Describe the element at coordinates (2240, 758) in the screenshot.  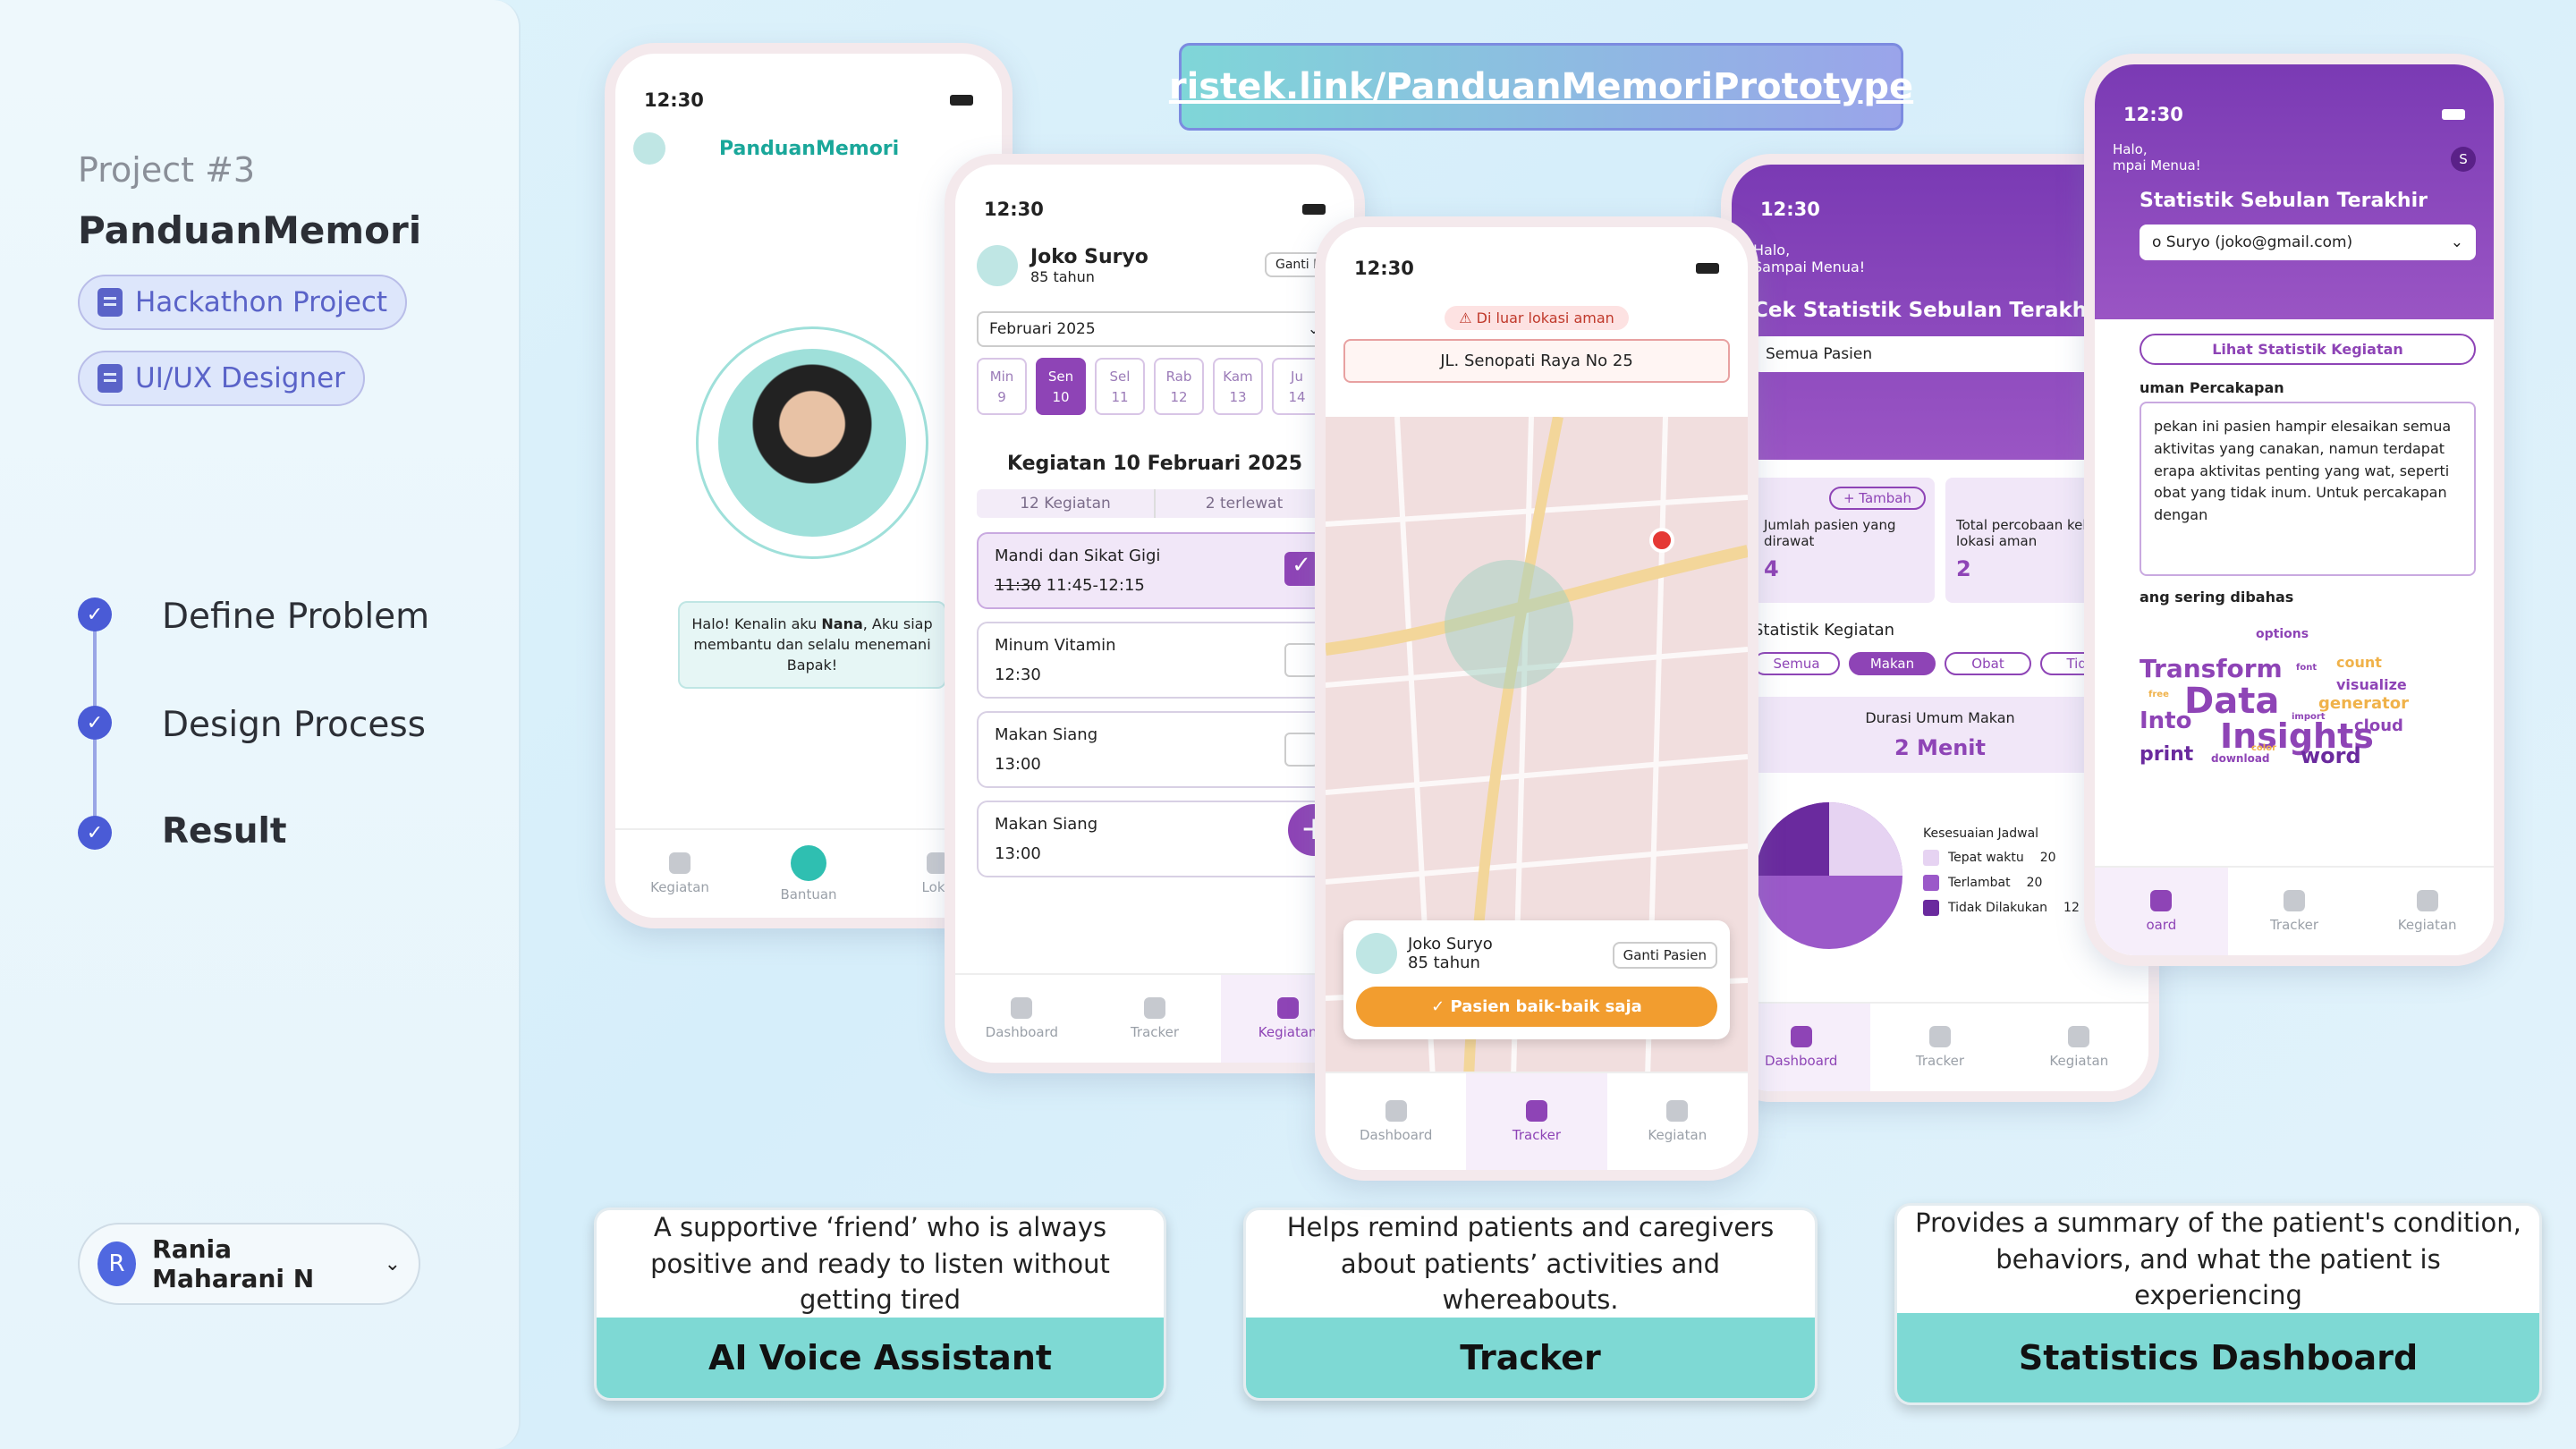
I see `word-cloud-word: download` at that location.